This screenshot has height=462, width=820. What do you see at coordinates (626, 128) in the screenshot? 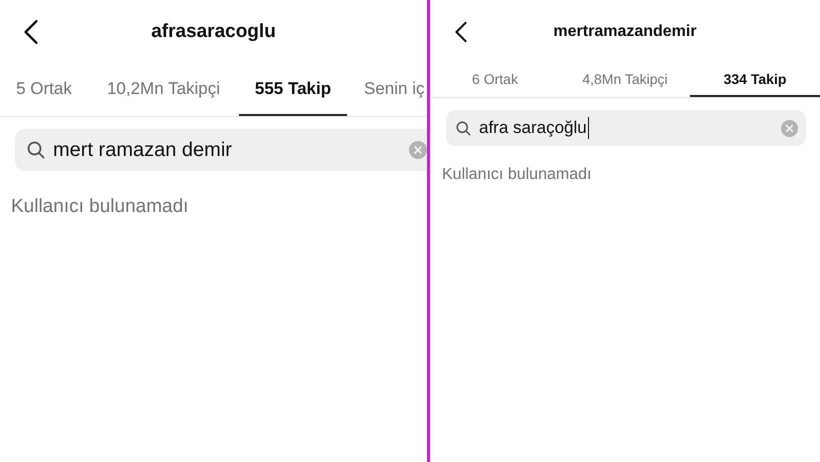
I see `search-field: afra saraçoğlu` at bounding box center [626, 128].